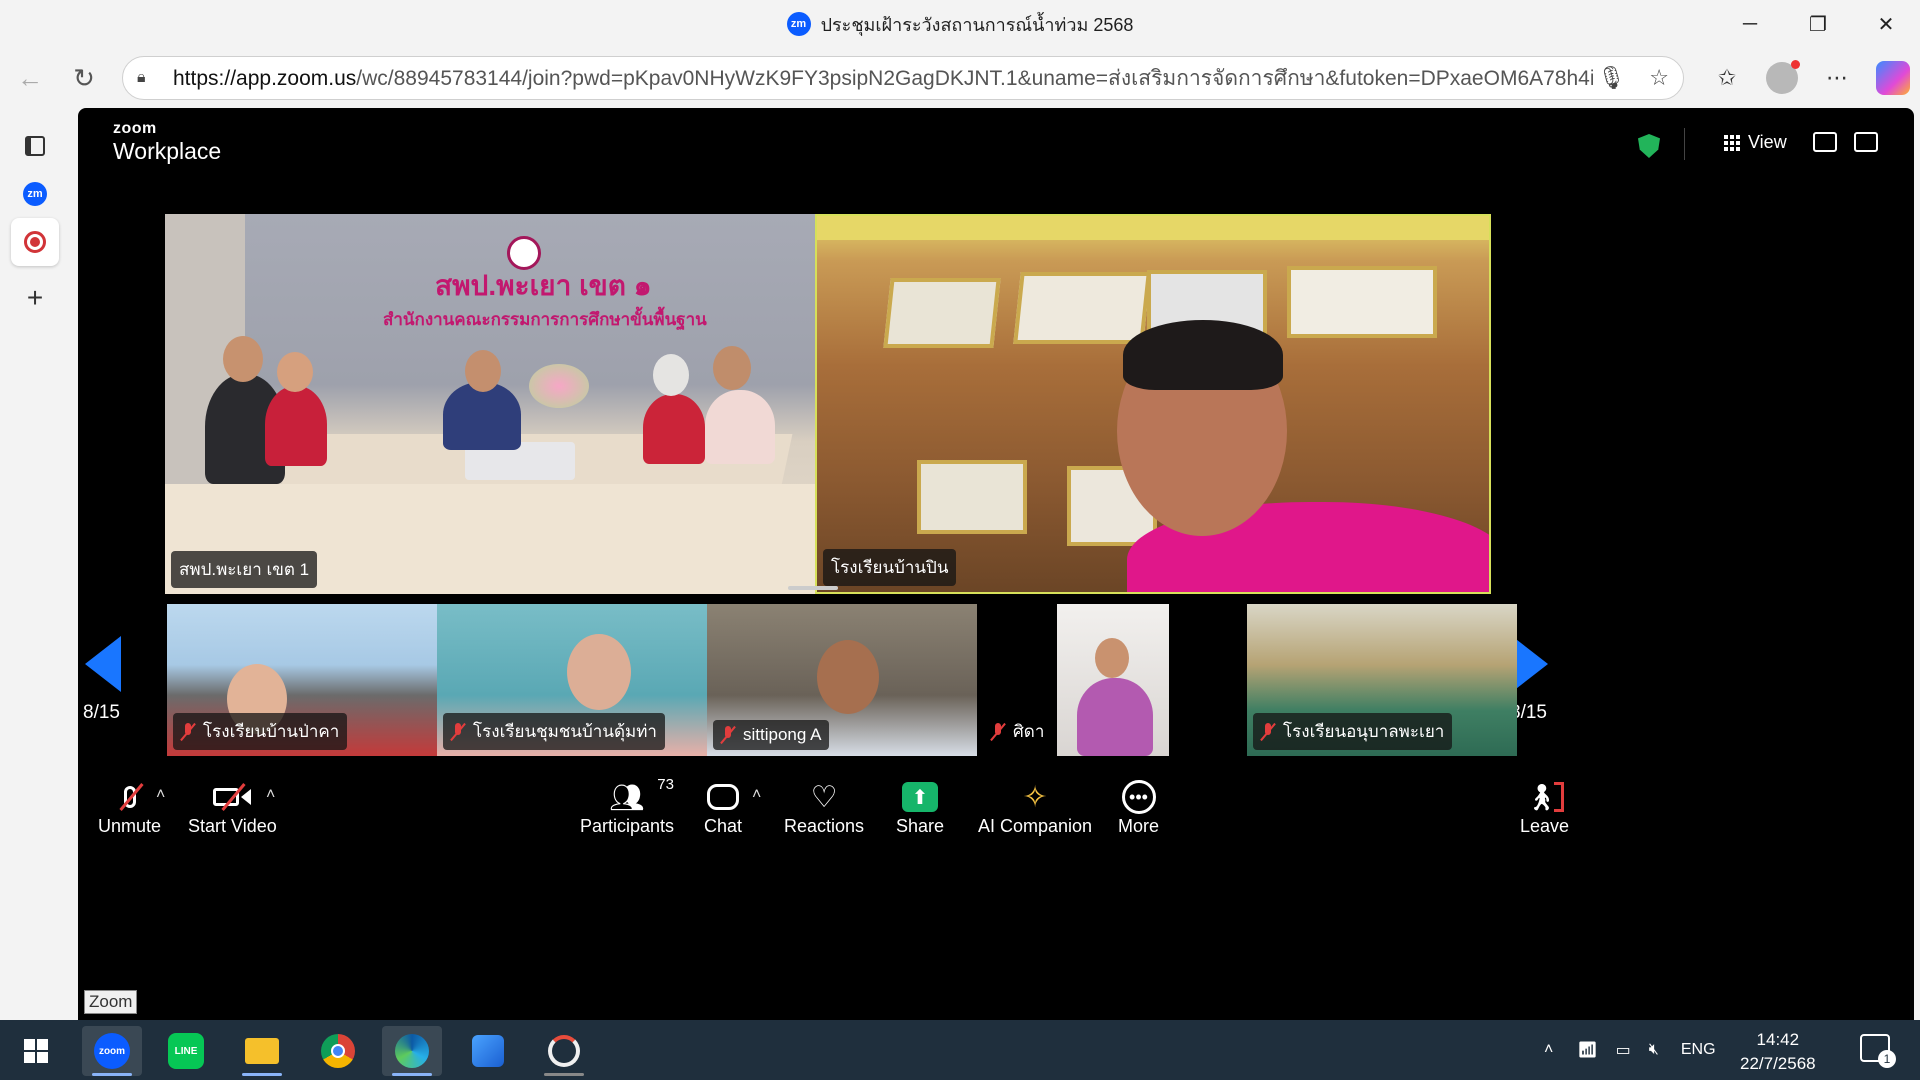 The height and width of the screenshot is (1080, 1920). Describe the element at coordinates (1611, 78) in the screenshot. I see `microphone-icon: 🎙︎` at that location.